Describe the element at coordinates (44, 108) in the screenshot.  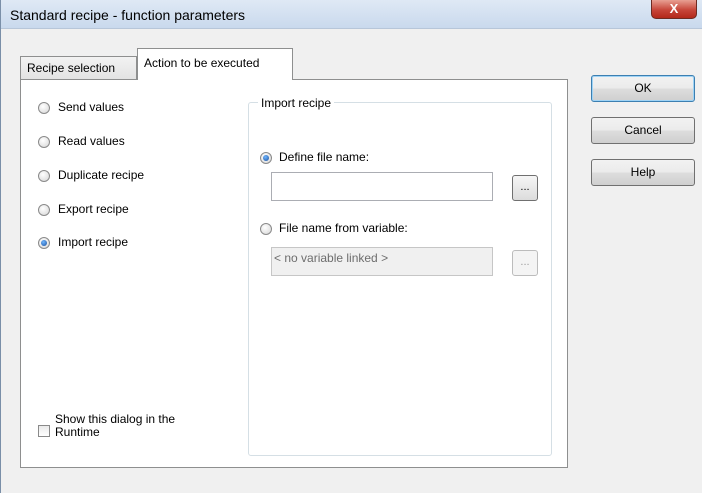
I see `radio-send-values` at that location.